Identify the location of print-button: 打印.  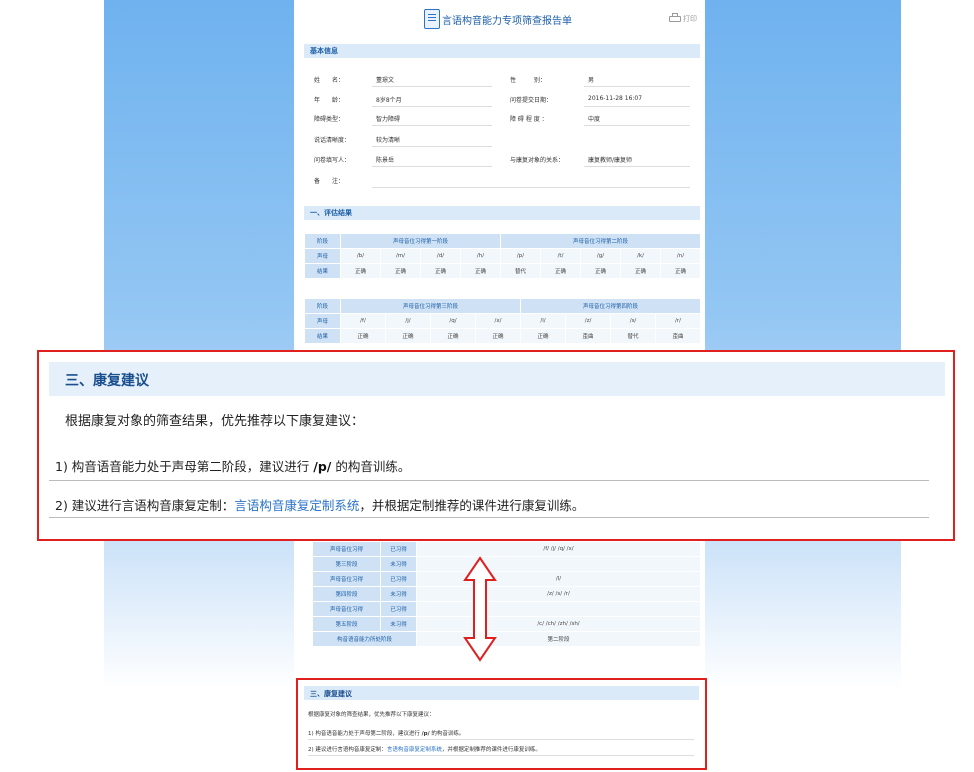
(690, 19).